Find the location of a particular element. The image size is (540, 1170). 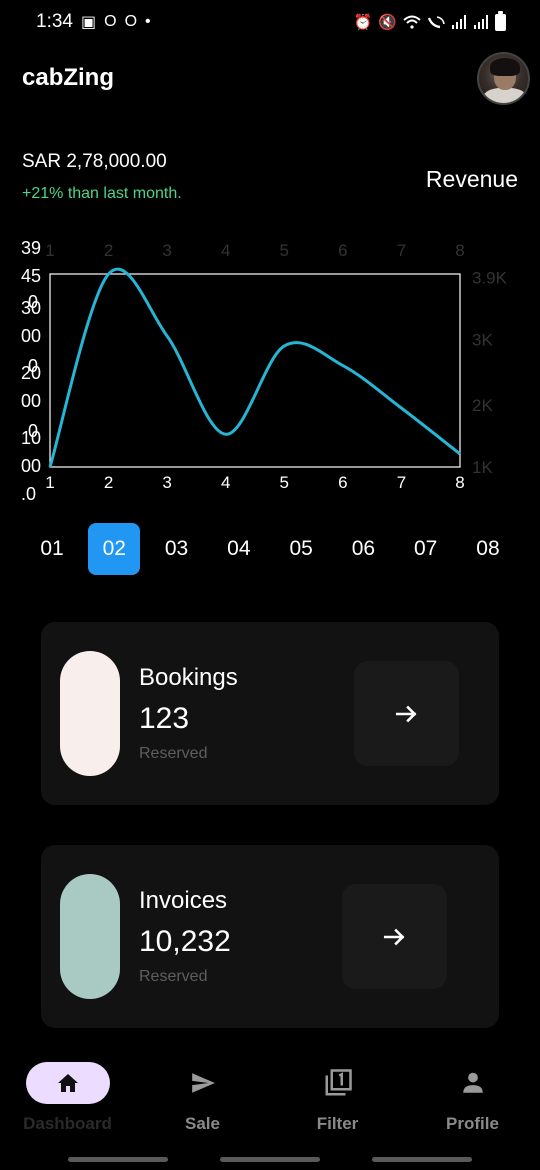

chart-x-tick-label: 5 is located at coordinates (284, 482).